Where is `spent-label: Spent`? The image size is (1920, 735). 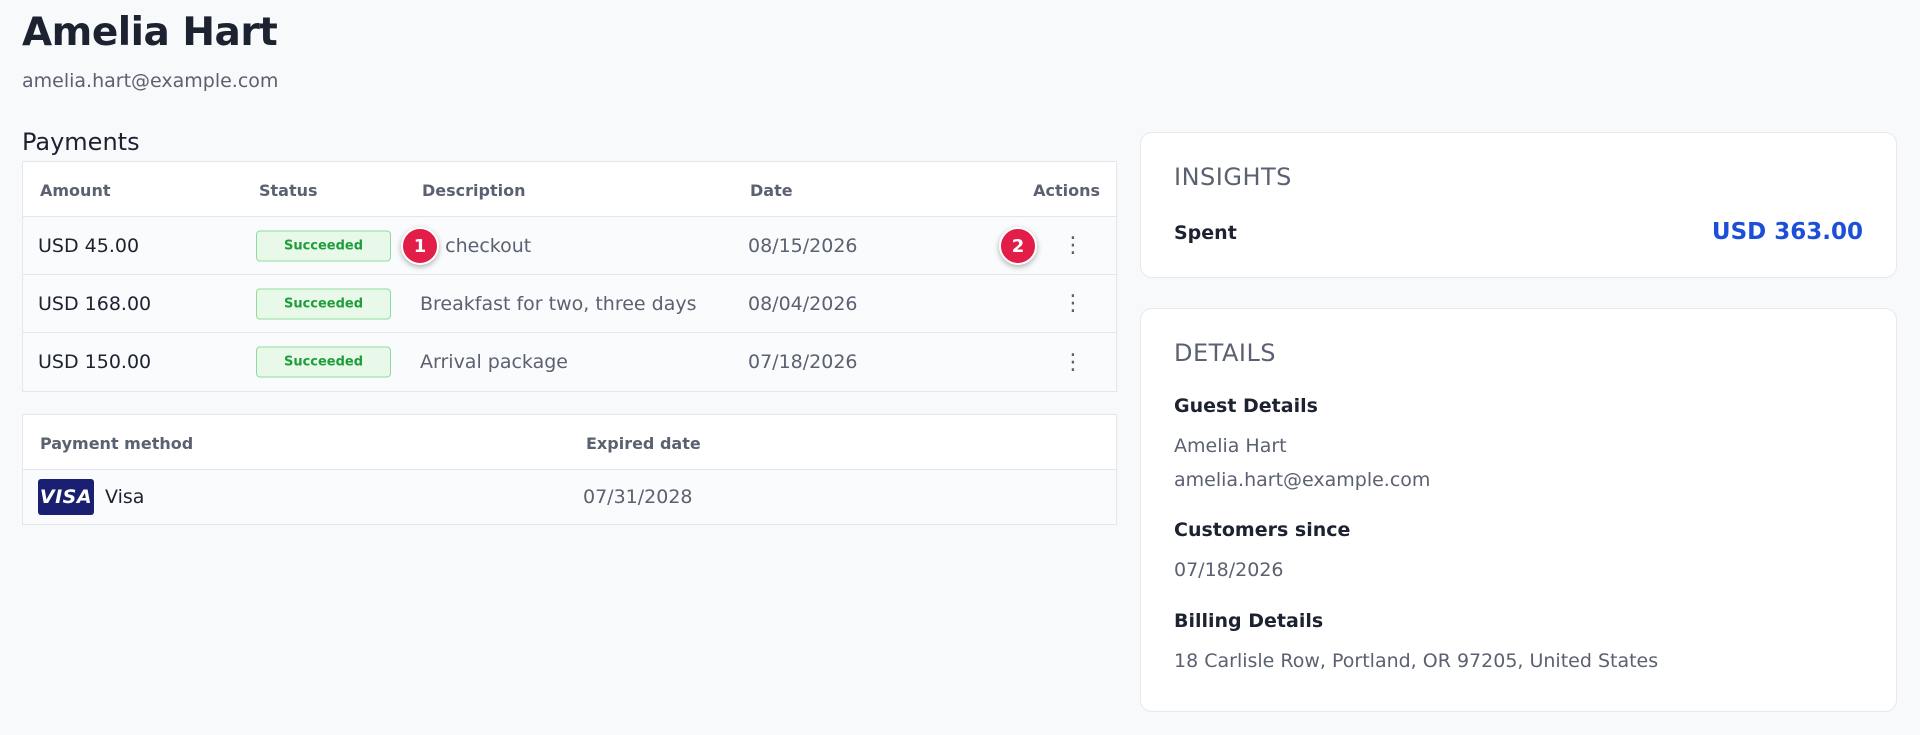 spent-label: Spent is located at coordinates (1205, 233).